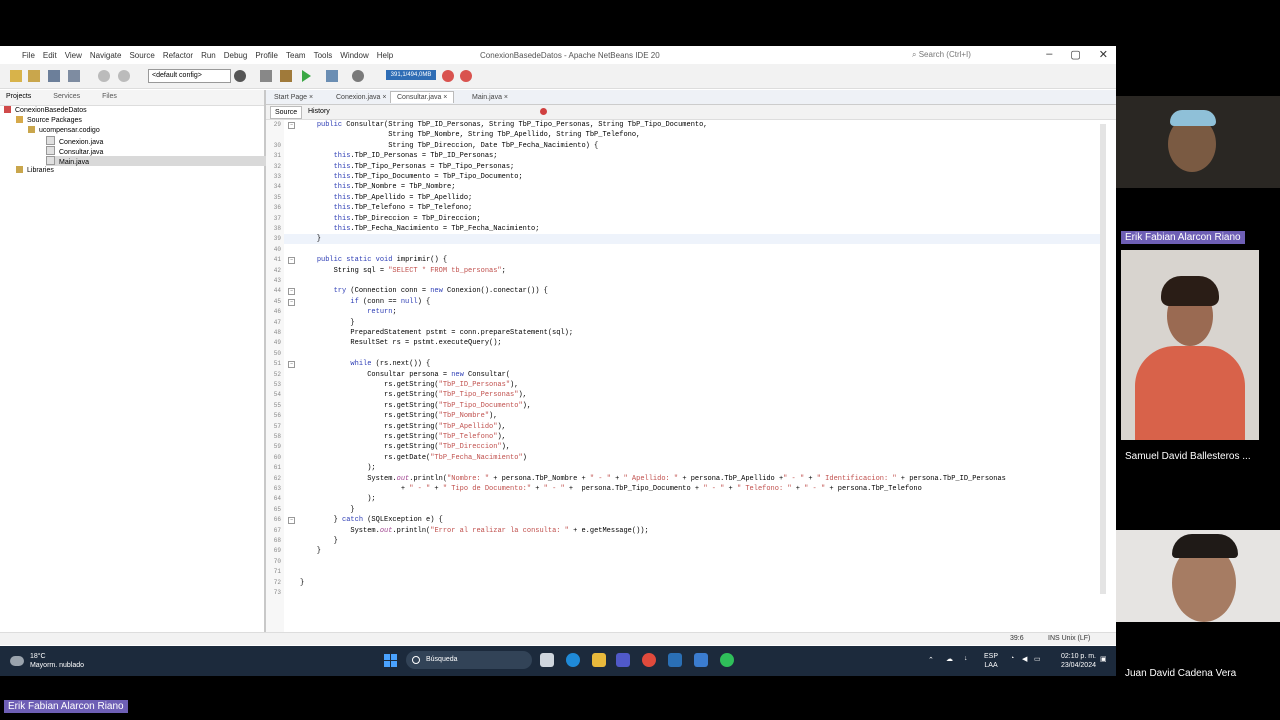 The width and height of the screenshot is (1280, 720). Describe the element at coordinates (189, 76) in the screenshot. I see `config-select: <default config>` at that location.